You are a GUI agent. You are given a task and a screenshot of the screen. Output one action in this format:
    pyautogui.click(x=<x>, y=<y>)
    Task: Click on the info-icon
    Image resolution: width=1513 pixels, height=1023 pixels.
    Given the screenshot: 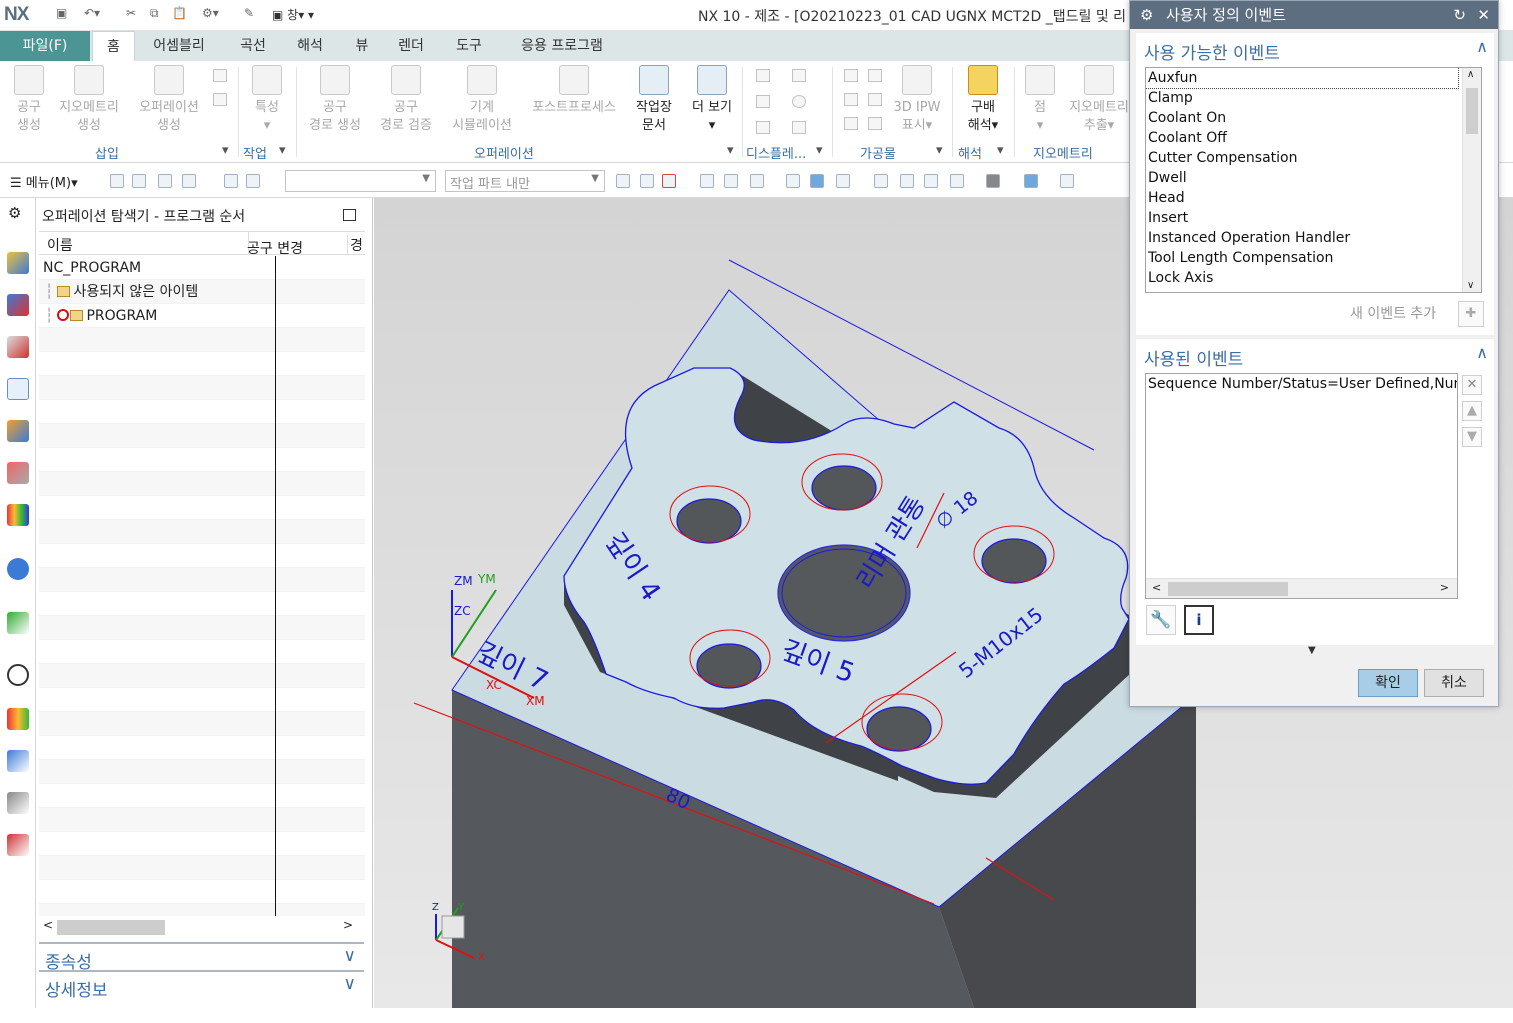 What is the action you would take?
    pyautogui.click(x=18, y=569)
    